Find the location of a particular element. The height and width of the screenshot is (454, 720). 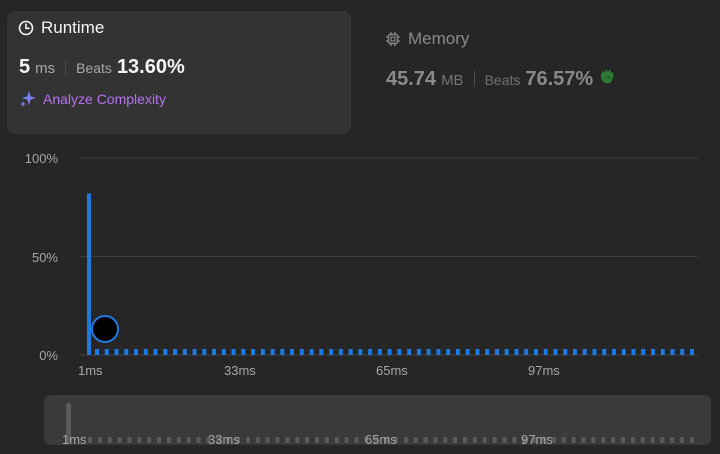

x-tick-65ms: 65ms is located at coordinates (392, 370).